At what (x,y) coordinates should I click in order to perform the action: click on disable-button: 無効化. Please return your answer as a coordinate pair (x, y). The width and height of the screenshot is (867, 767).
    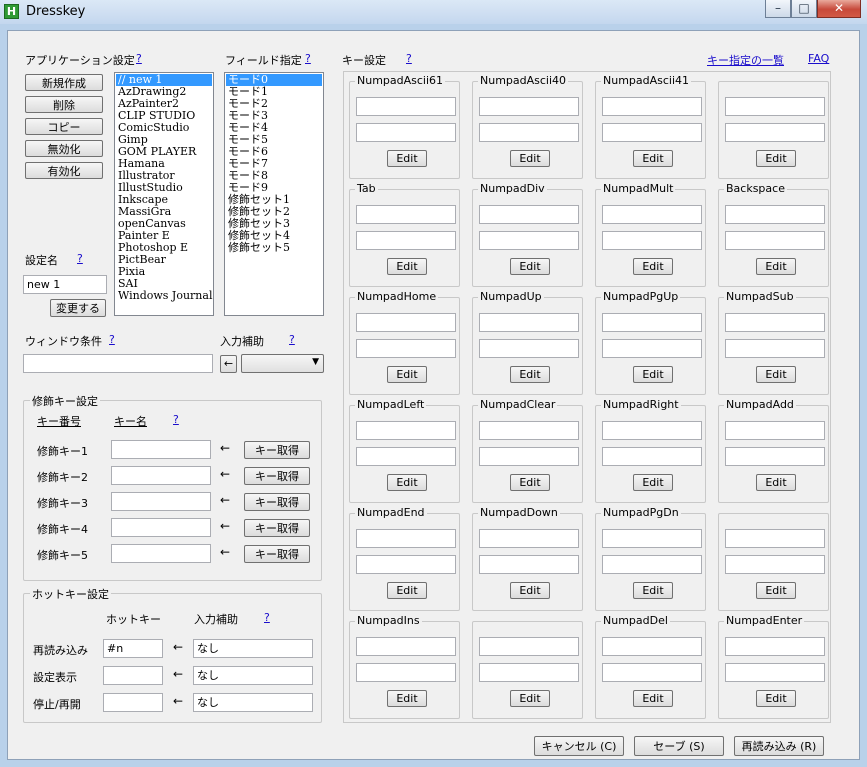
    Looking at the image, I should click on (64, 148).